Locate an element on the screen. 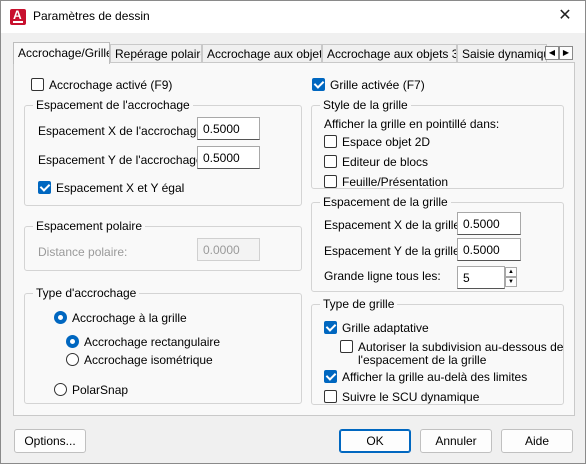 The image size is (586, 464). snap-type-title: Type d'accrochage is located at coordinates (86, 293).